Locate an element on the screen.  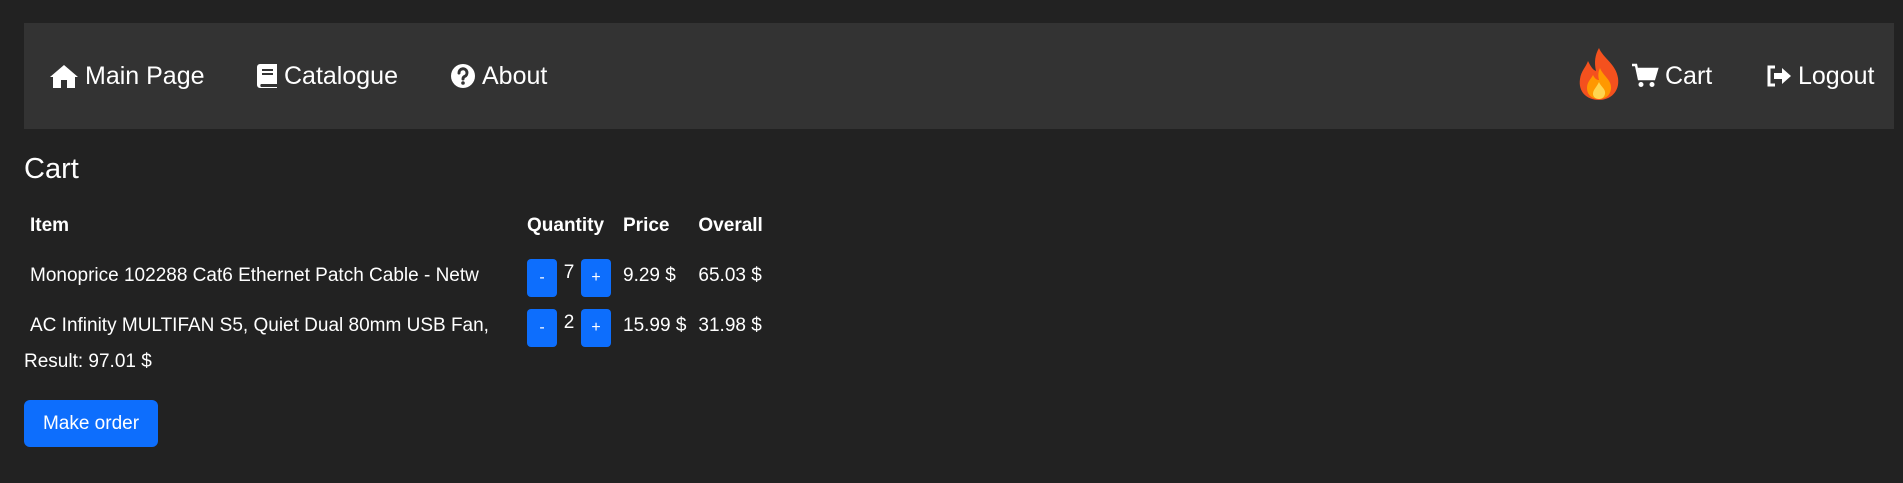
book-icon is located at coordinates (270, 76).